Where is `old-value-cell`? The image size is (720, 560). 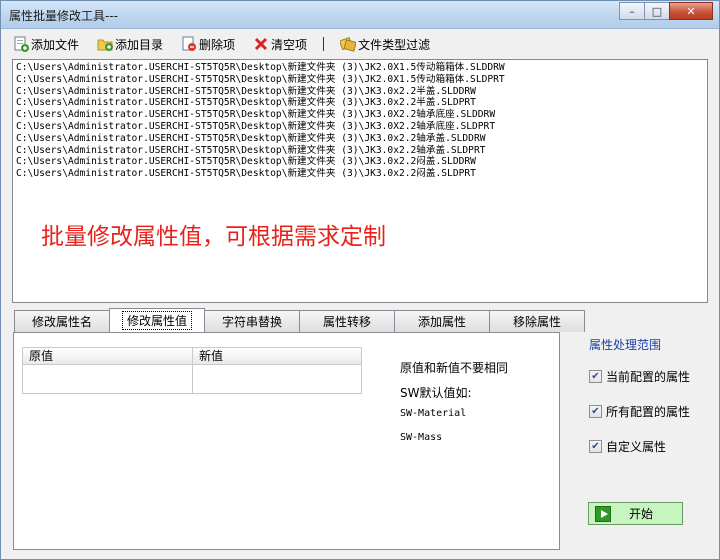 old-value-cell is located at coordinates (108, 379).